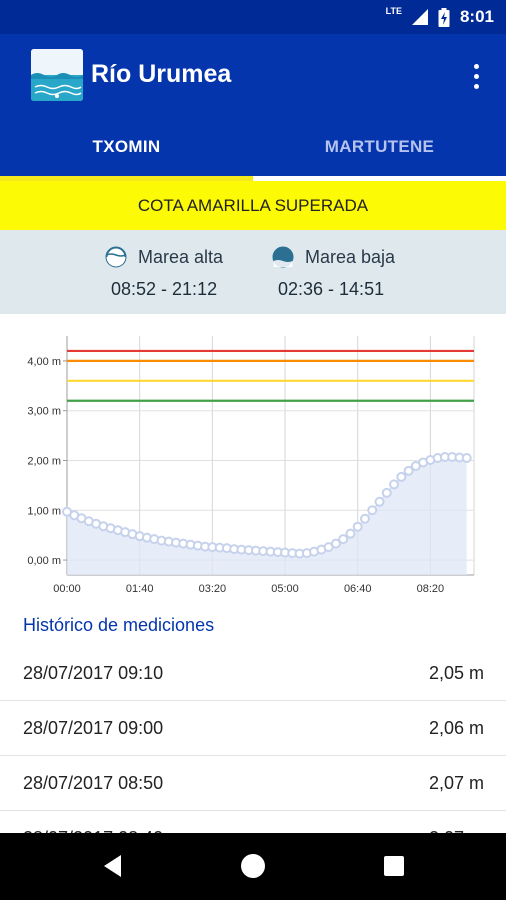  I want to click on network-type: LTE, so click(393, 11).